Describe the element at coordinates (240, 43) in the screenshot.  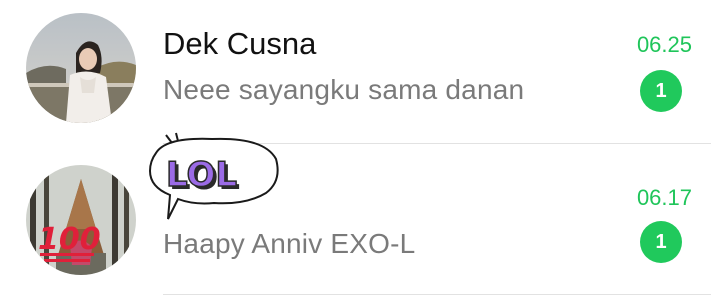
I see `contact-name: Dek Cusna` at that location.